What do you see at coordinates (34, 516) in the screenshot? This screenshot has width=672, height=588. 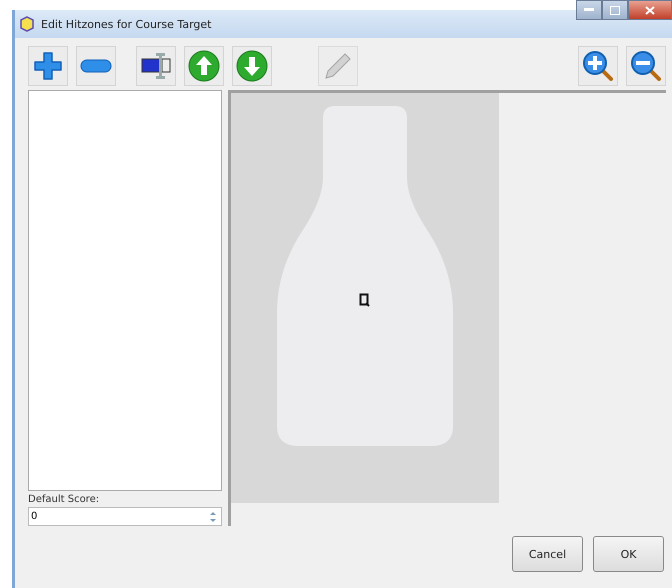 I see `score-value: 0` at bounding box center [34, 516].